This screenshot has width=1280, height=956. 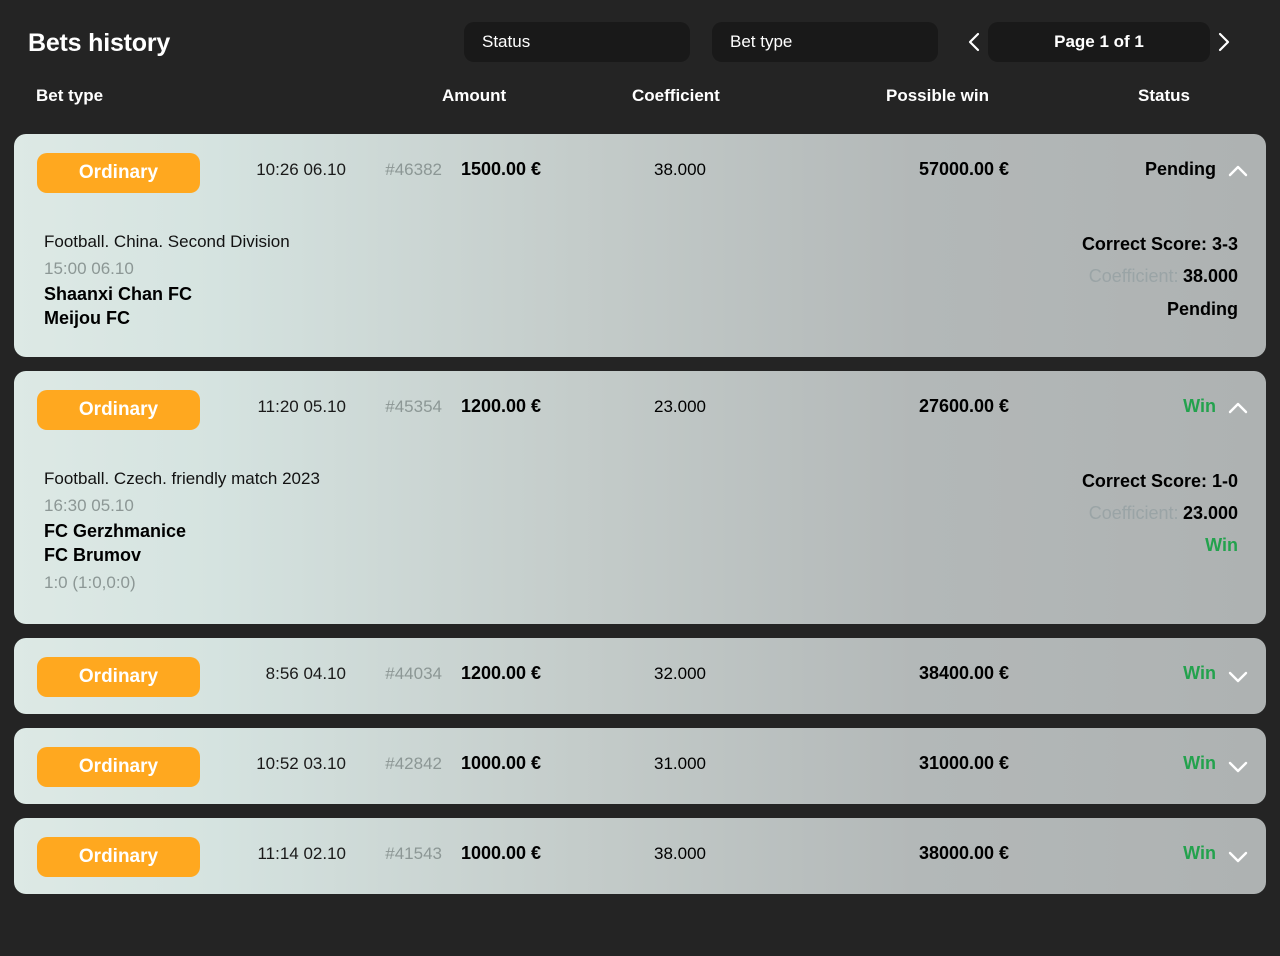 What do you see at coordinates (301, 169) in the screenshot?
I see `bet-datetime: 10:26 06.10` at bounding box center [301, 169].